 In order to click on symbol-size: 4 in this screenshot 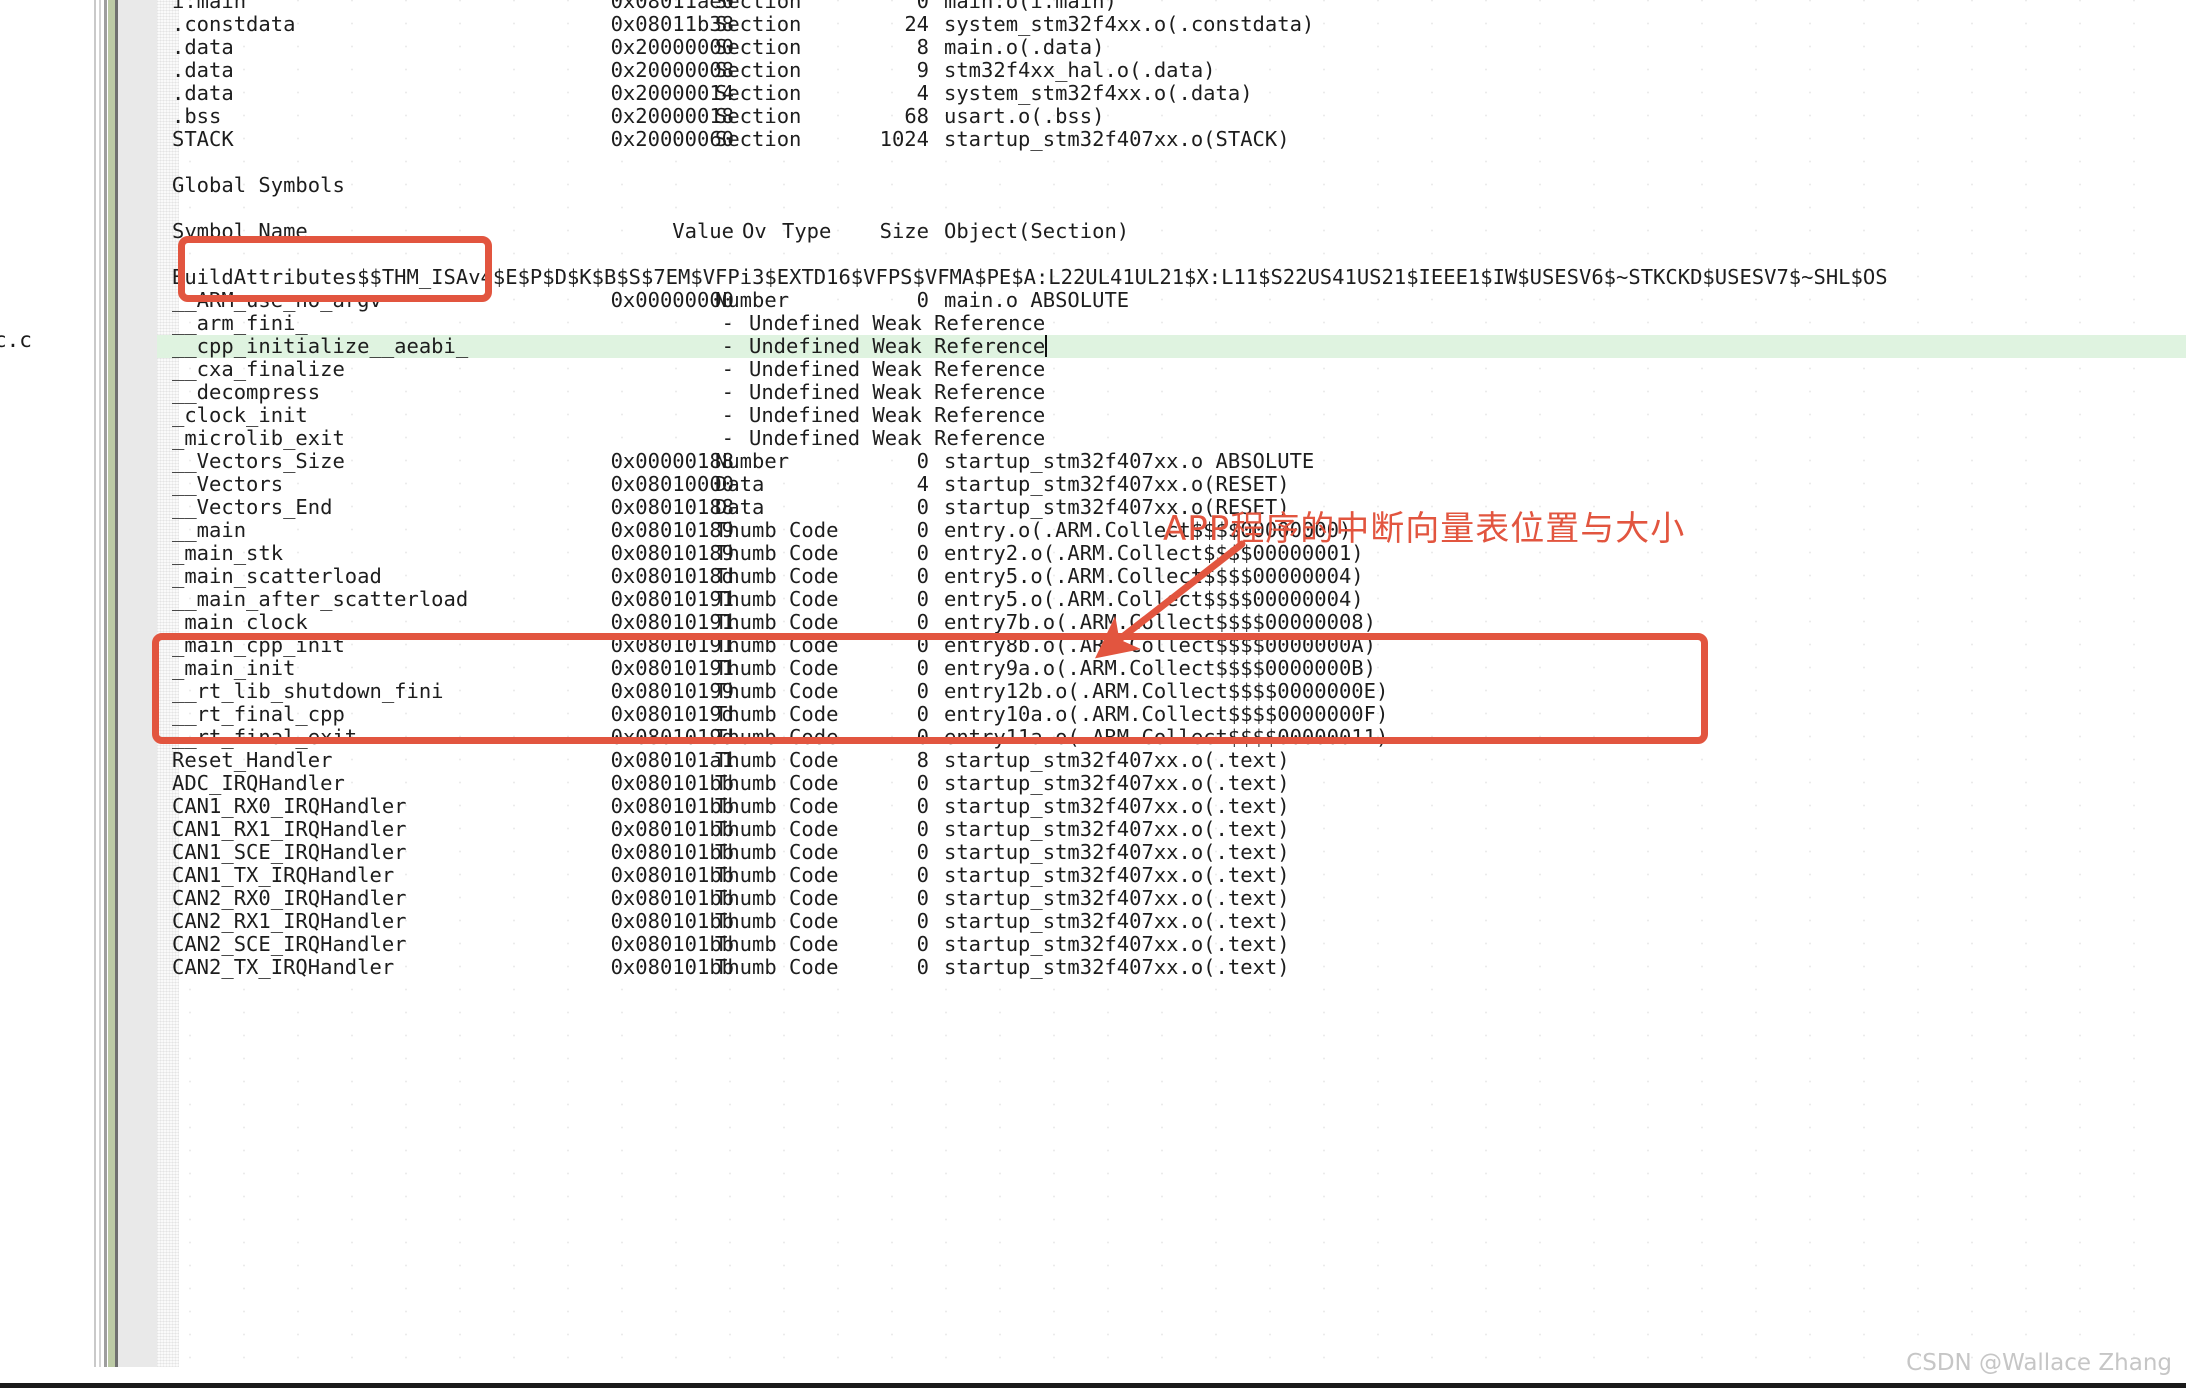, I will do `click(922, 484)`.